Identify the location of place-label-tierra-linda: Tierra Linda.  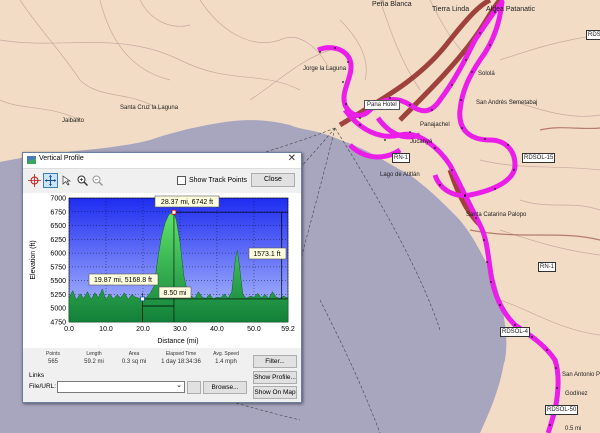
(451, 9).